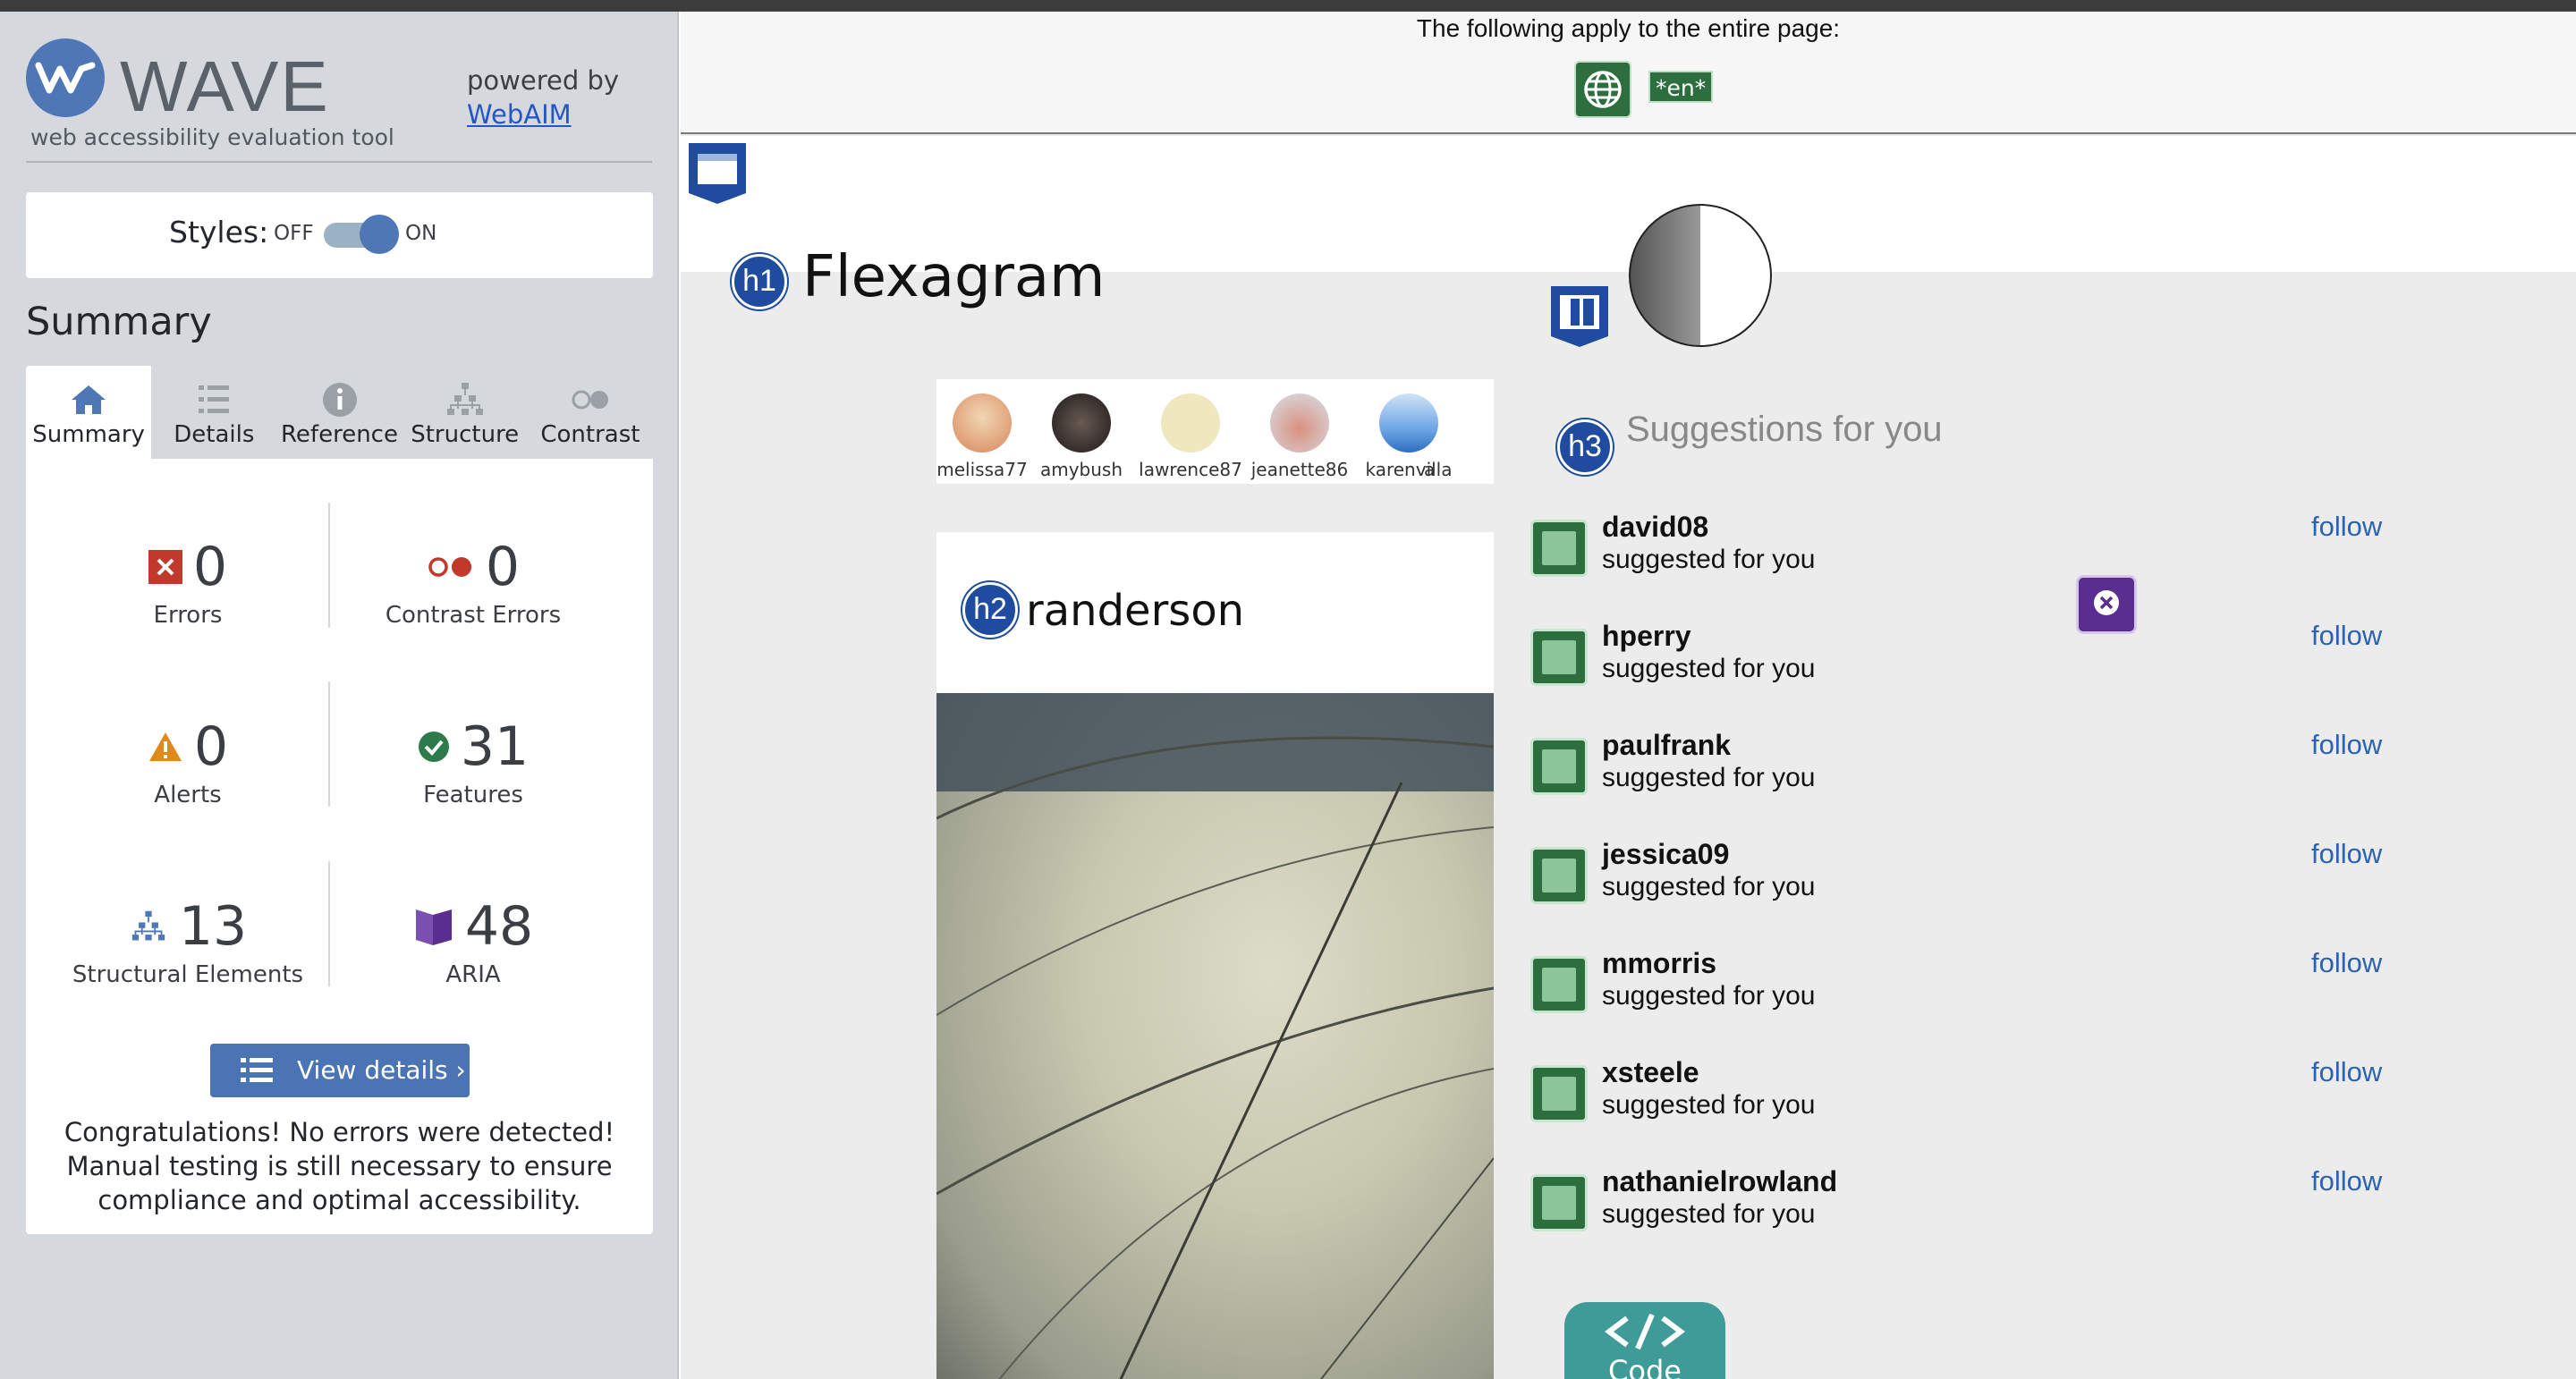 The width and height of the screenshot is (2576, 1379). Describe the element at coordinates (1628, 28) in the screenshot. I see `apply-text: The following apply to the entire page:` at that location.